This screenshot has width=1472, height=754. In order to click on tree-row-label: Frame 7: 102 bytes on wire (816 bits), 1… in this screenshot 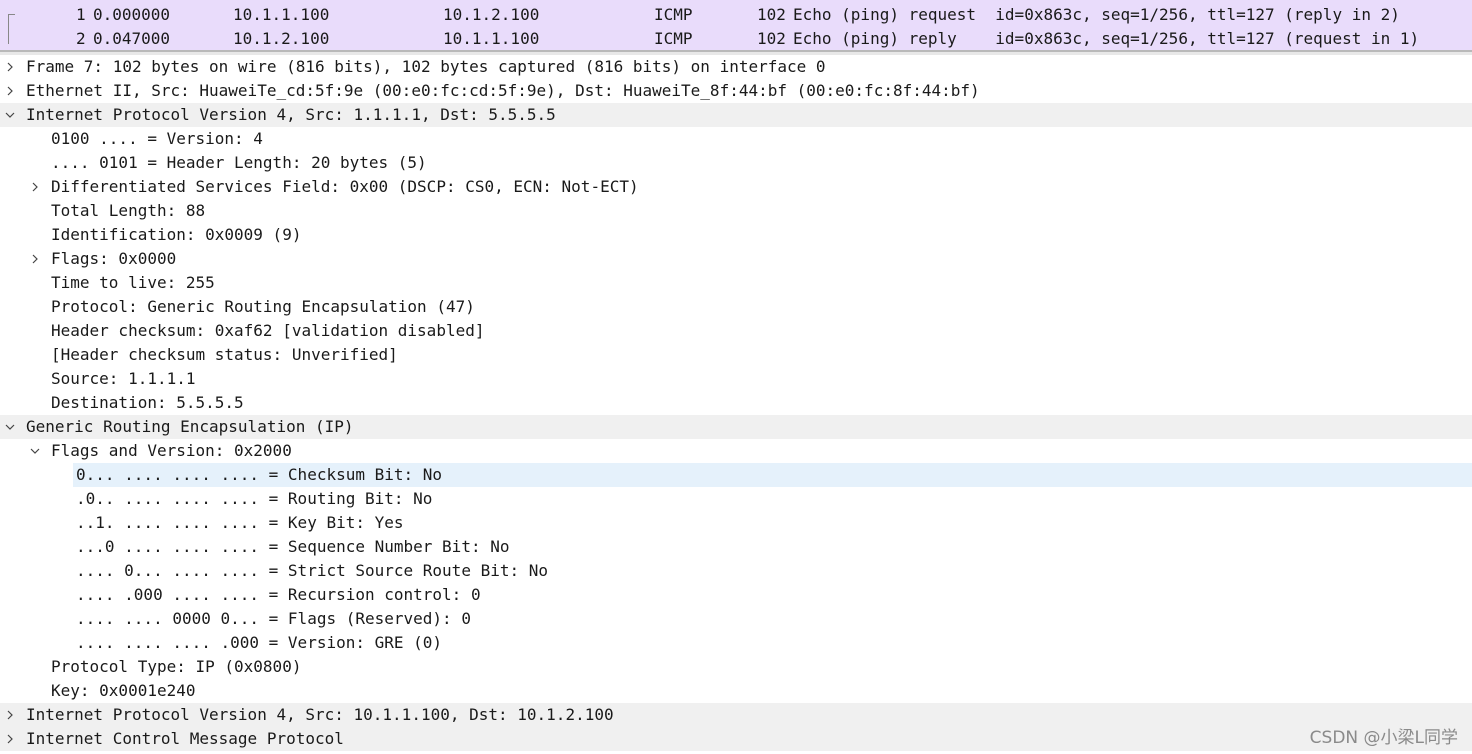, I will do `click(426, 66)`.